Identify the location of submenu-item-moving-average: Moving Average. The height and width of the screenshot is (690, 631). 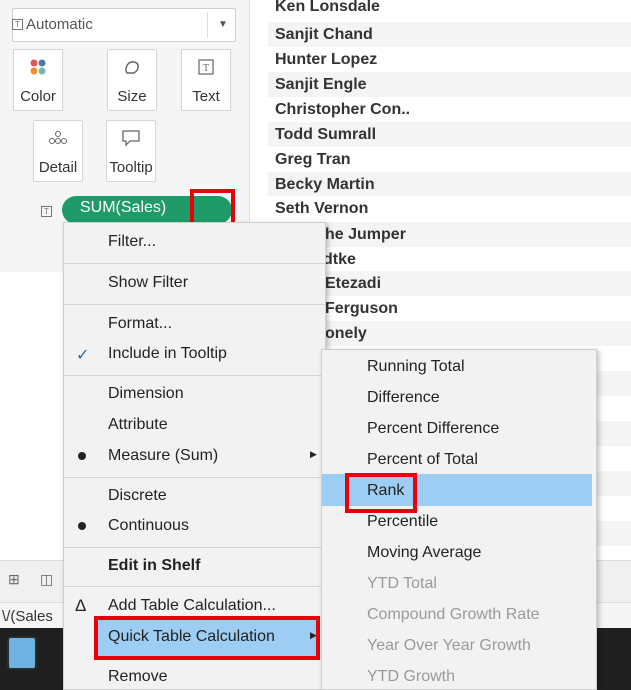
(424, 553).